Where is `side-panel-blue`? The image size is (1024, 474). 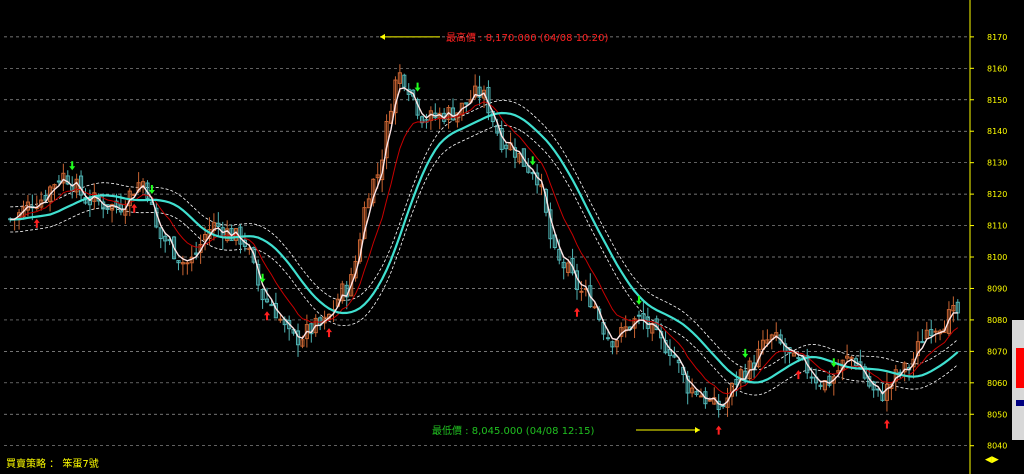
side-panel-blue is located at coordinates (1020, 403).